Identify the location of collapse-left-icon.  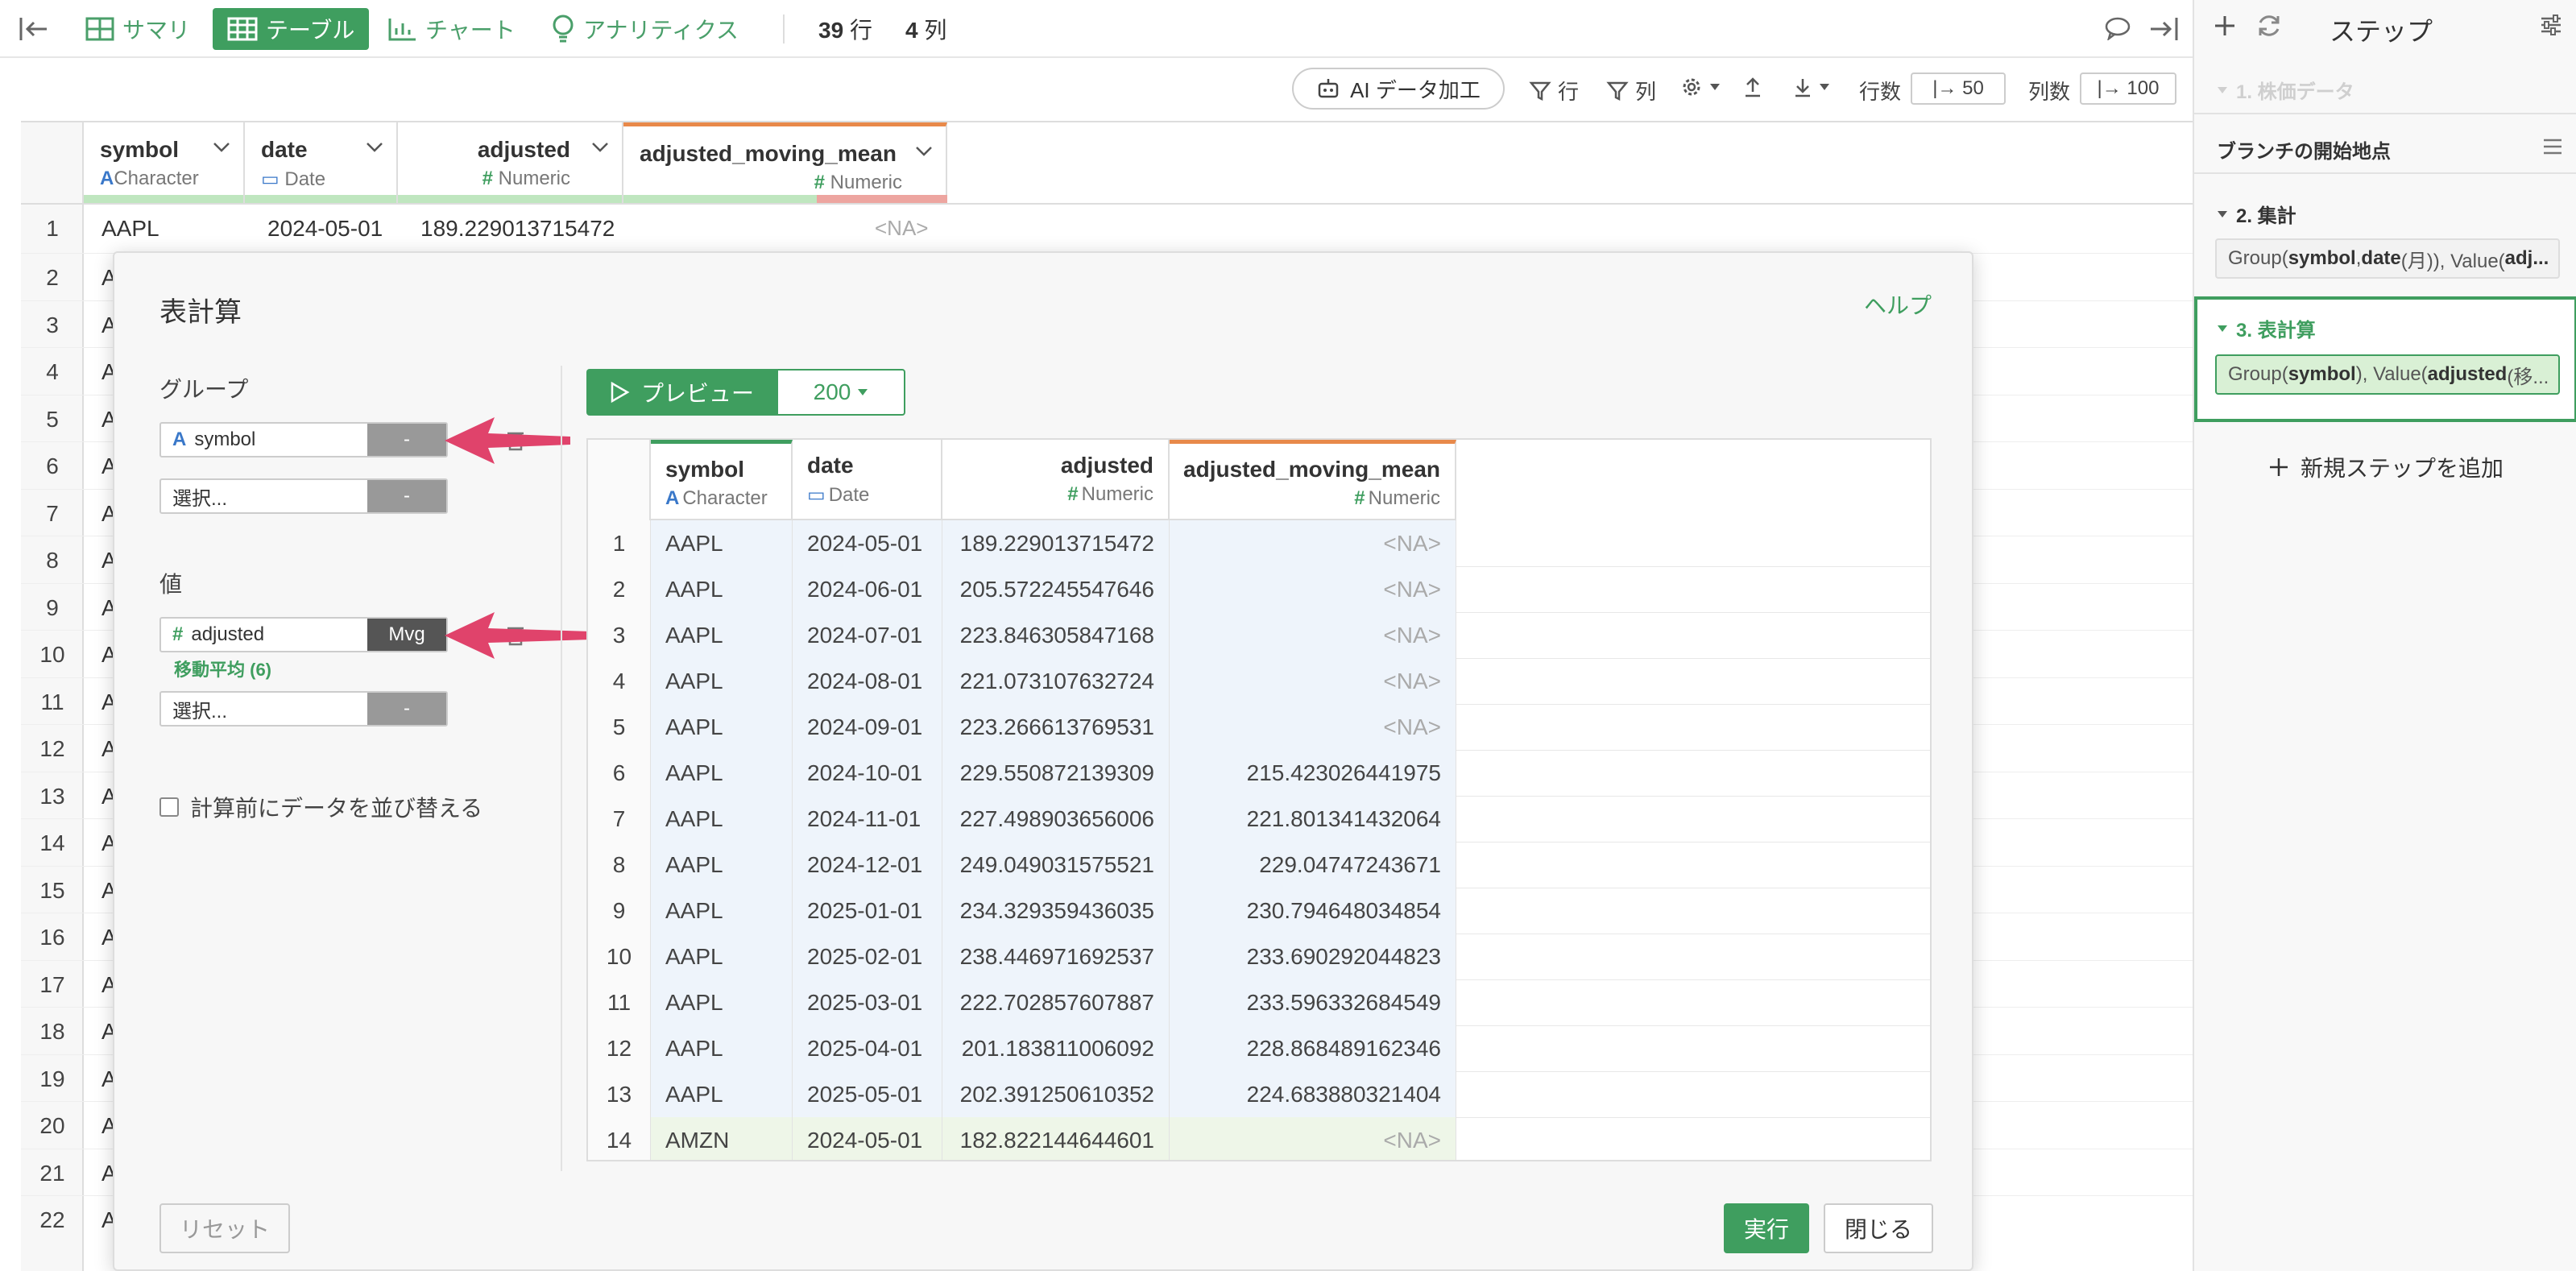
(34, 31).